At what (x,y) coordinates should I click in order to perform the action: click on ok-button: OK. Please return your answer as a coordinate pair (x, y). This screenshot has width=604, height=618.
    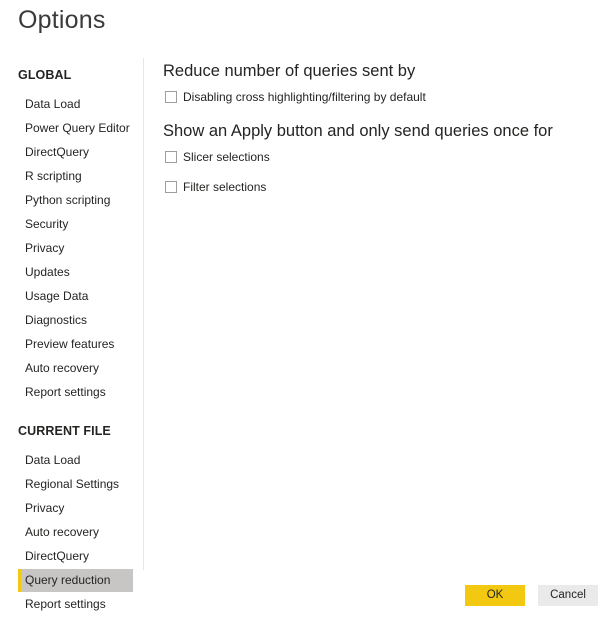
    Looking at the image, I should click on (495, 595).